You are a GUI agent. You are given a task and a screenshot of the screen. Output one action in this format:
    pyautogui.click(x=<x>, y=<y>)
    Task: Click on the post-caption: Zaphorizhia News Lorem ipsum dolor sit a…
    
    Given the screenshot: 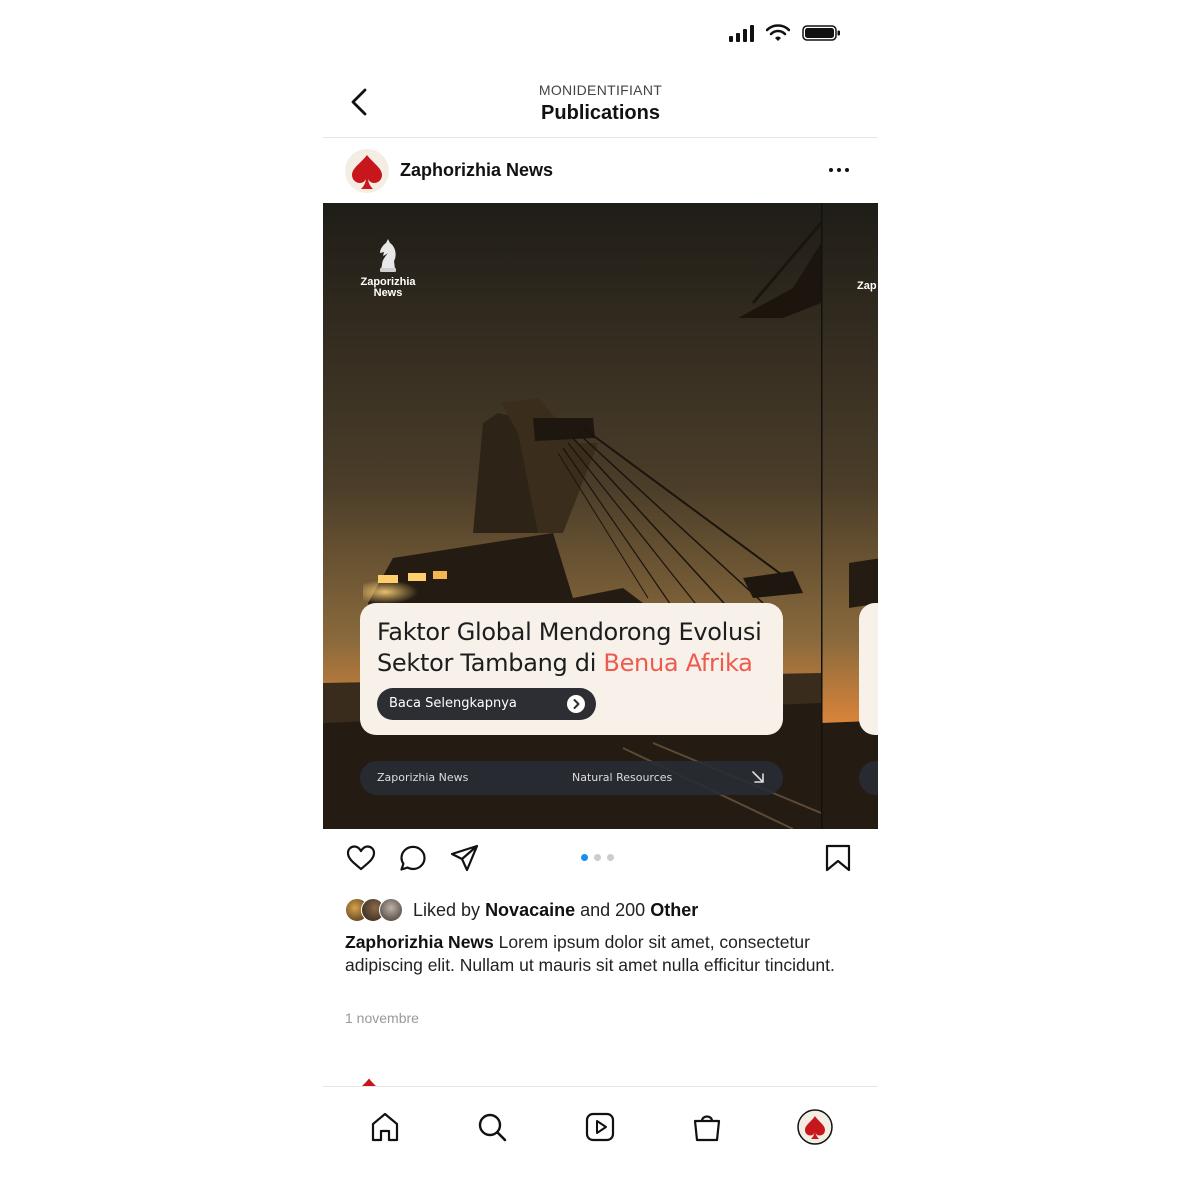 What is the action you would take?
    pyautogui.click(x=602, y=954)
    